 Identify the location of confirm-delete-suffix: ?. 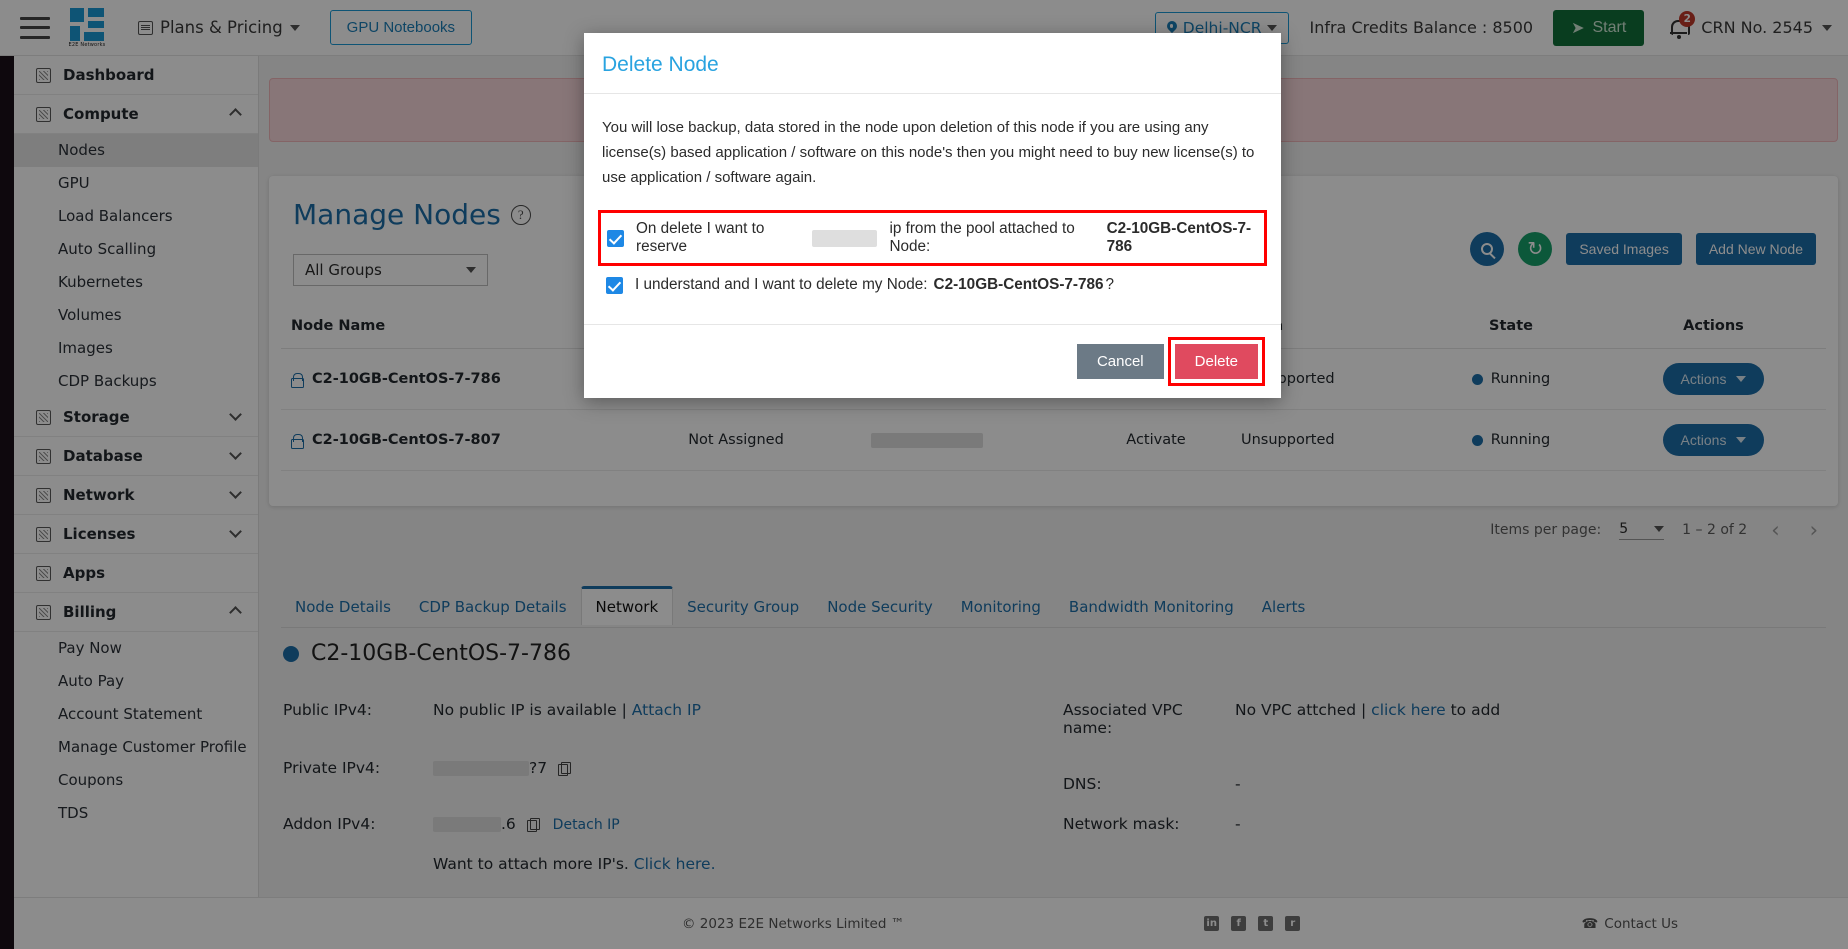
(1110, 285).